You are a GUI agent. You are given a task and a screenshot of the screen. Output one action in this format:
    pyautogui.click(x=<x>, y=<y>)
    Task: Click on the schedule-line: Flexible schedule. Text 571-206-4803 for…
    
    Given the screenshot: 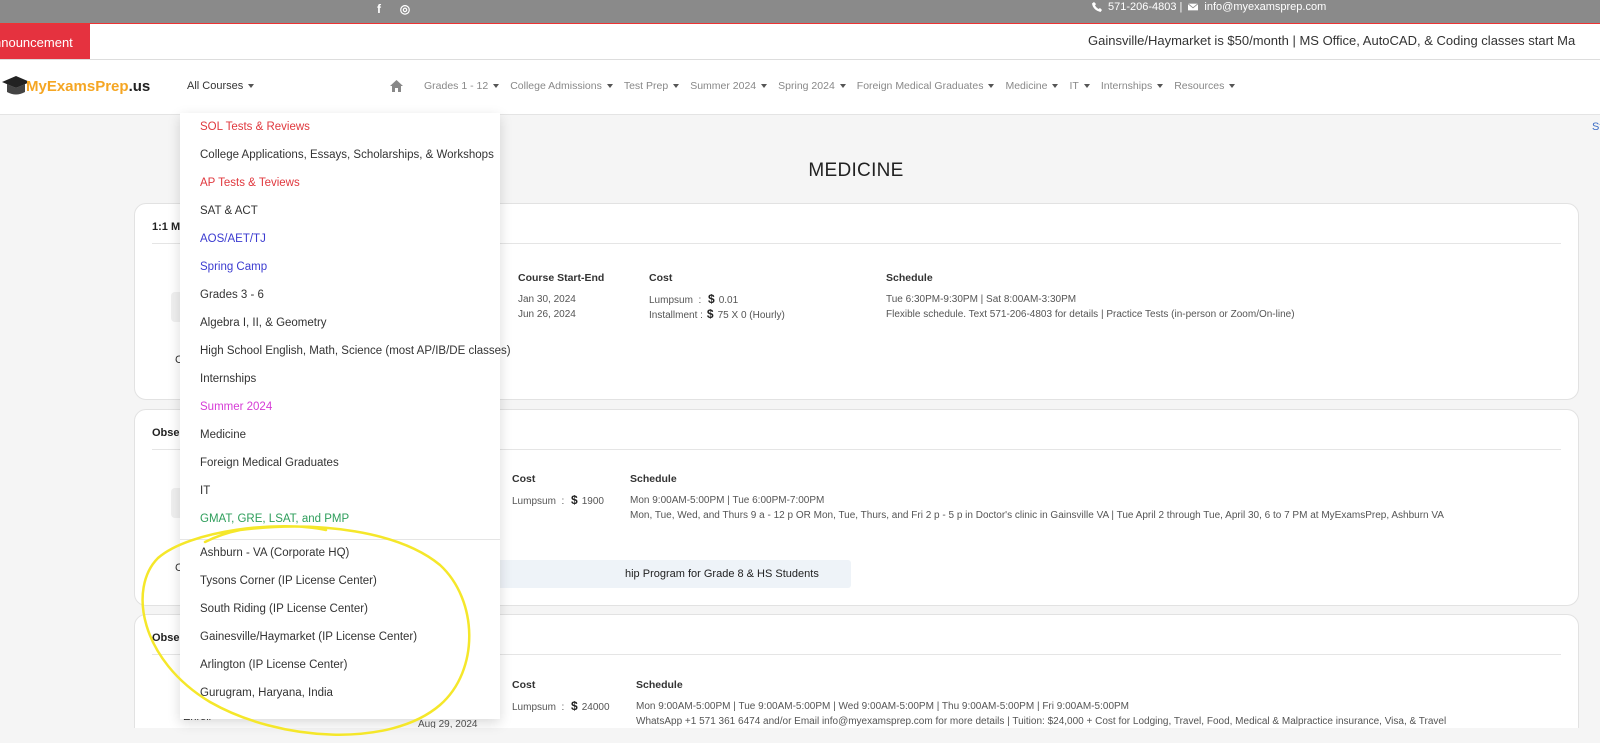 What is the action you would take?
    pyautogui.click(x=1090, y=314)
    